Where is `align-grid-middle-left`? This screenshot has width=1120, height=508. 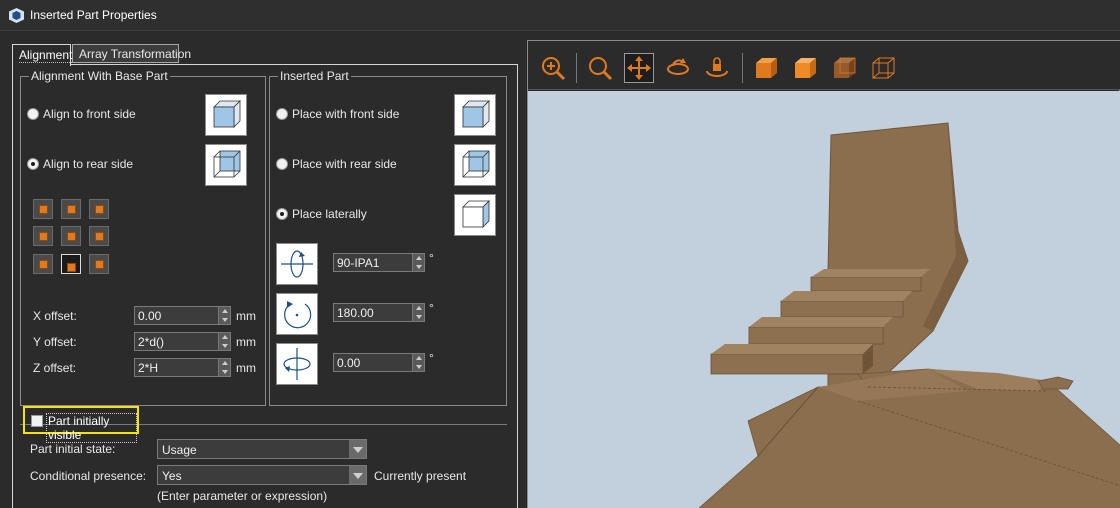
align-grid-middle-left is located at coordinates (43, 236).